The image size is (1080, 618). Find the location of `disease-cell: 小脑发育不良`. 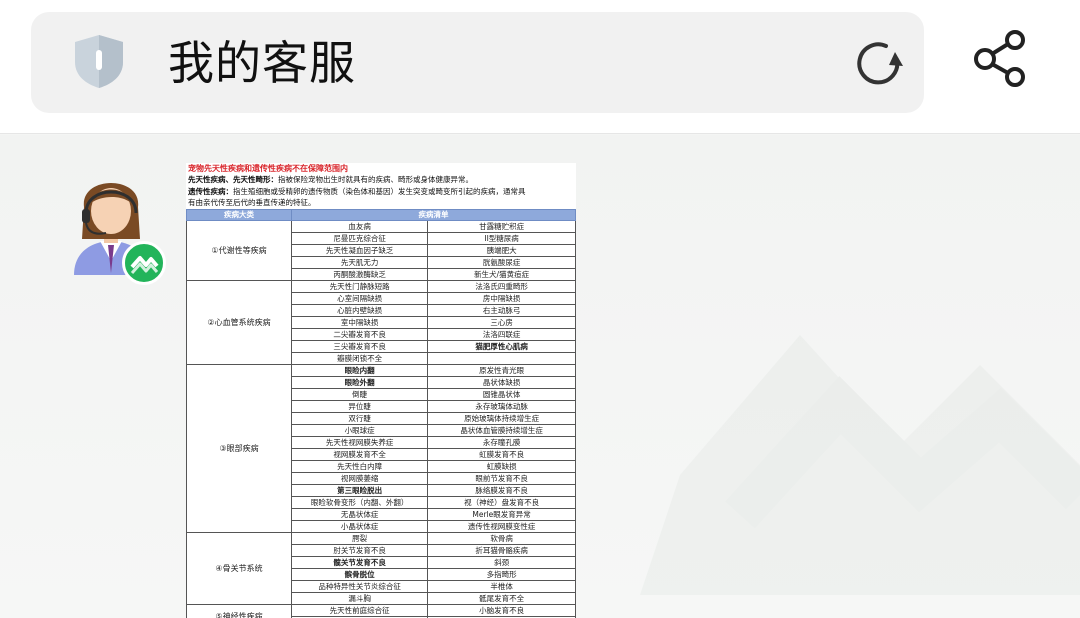

disease-cell: 小脑发育不良 is located at coordinates (501, 610).